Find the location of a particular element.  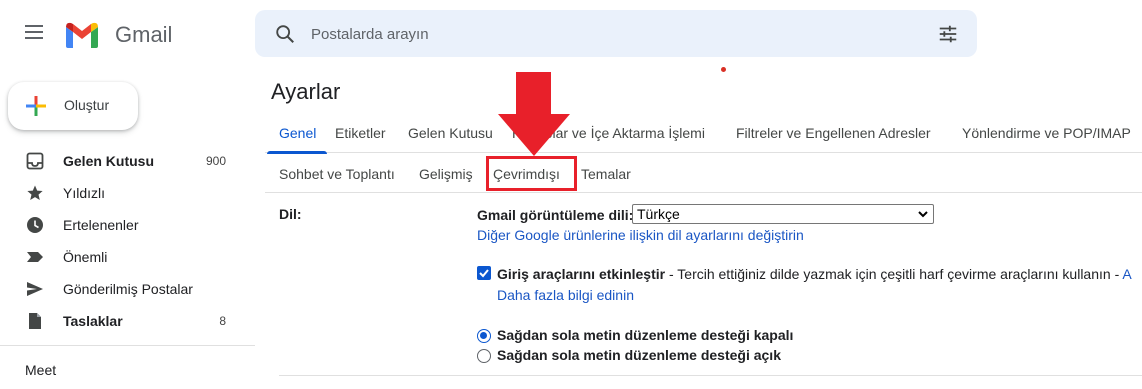

gmail-logo-icon is located at coordinates (82, 34).